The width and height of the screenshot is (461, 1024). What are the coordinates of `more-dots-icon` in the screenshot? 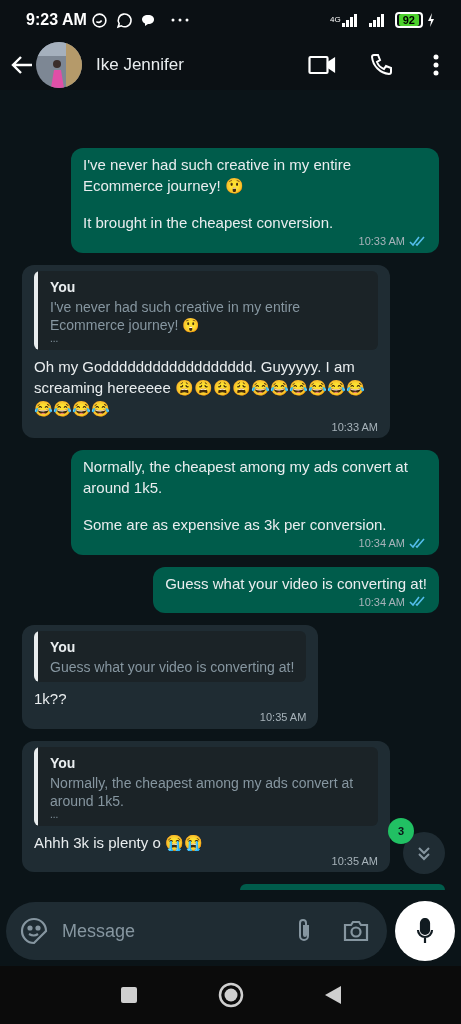 It's located at (179, 20).